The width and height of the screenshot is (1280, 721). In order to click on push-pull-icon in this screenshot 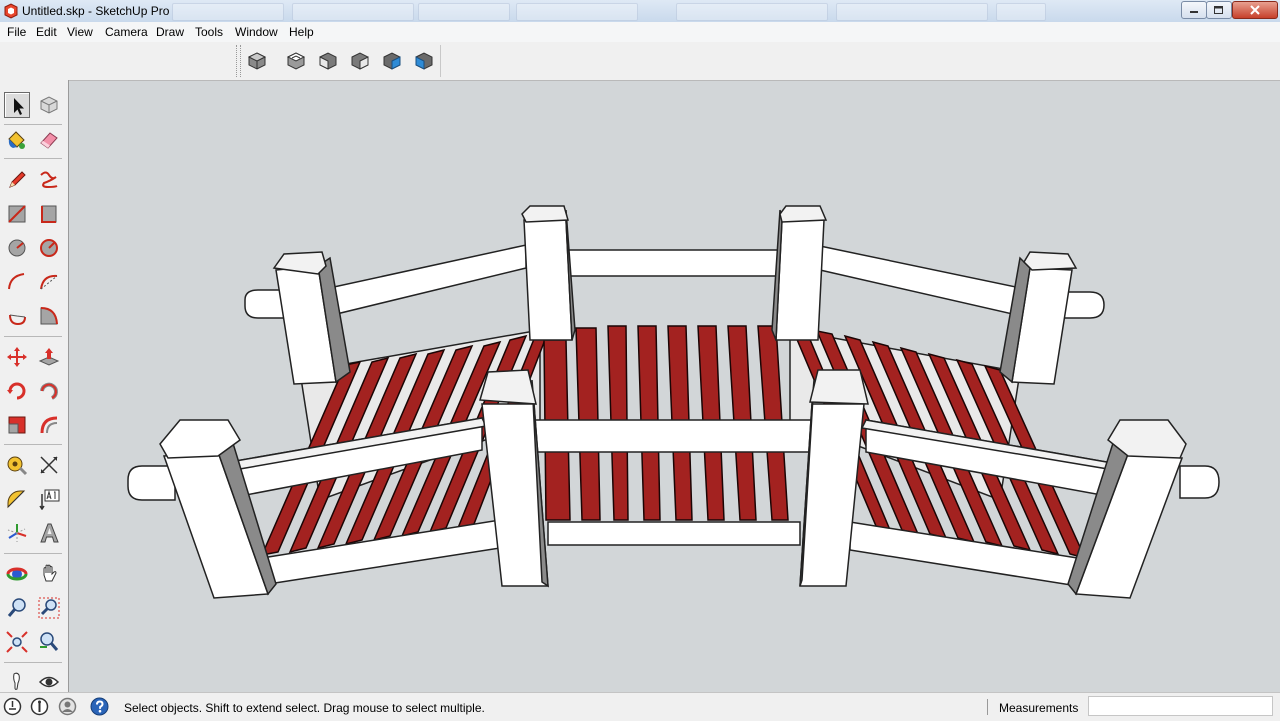, I will do `click(49, 357)`.